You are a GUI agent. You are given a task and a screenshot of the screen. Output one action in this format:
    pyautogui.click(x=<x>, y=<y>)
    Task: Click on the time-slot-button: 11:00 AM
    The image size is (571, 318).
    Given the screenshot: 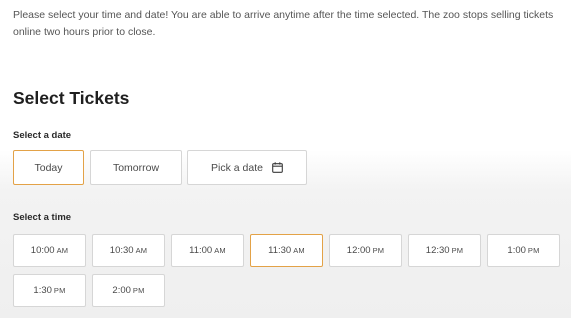 What is the action you would take?
    pyautogui.click(x=207, y=250)
    